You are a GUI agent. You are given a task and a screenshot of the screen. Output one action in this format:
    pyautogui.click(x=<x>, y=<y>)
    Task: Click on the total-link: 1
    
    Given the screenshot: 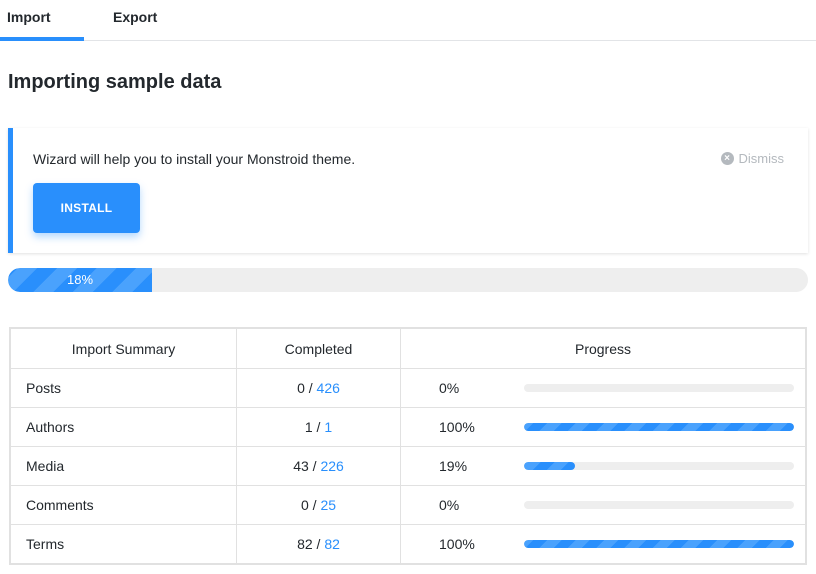 What is the action you would take?
    pyautogui.click(x=328, y=427)
    